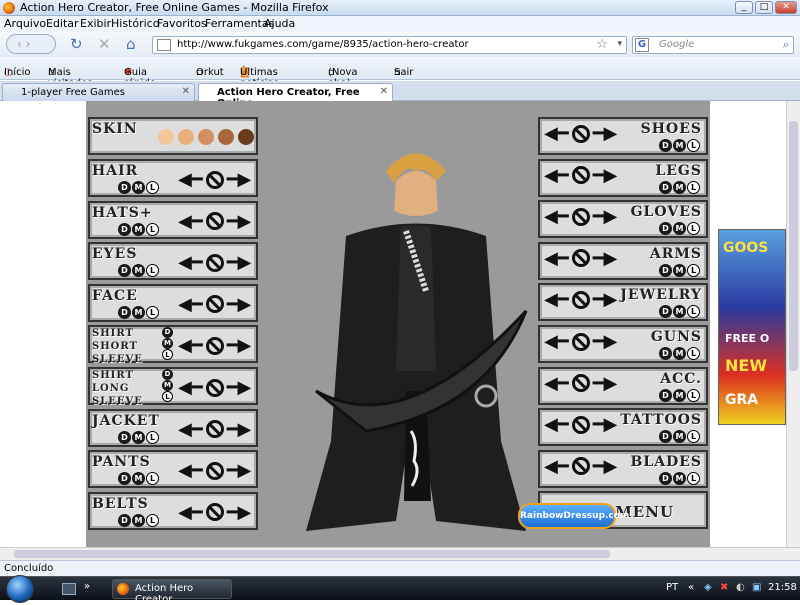 The image size is (800, 605). What do you see at coordinates (69, 589) in the screenshot?
I see `show-desktop-icon` at bounding box center [69, 589].